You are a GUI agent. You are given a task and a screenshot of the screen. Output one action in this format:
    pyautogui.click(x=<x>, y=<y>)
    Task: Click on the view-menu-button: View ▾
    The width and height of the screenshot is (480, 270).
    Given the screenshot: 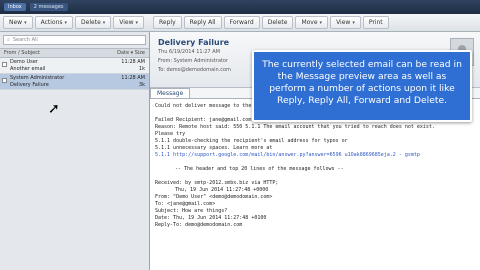 What is the action you would take?
    pyautogui.click(x=129, y=22)
    